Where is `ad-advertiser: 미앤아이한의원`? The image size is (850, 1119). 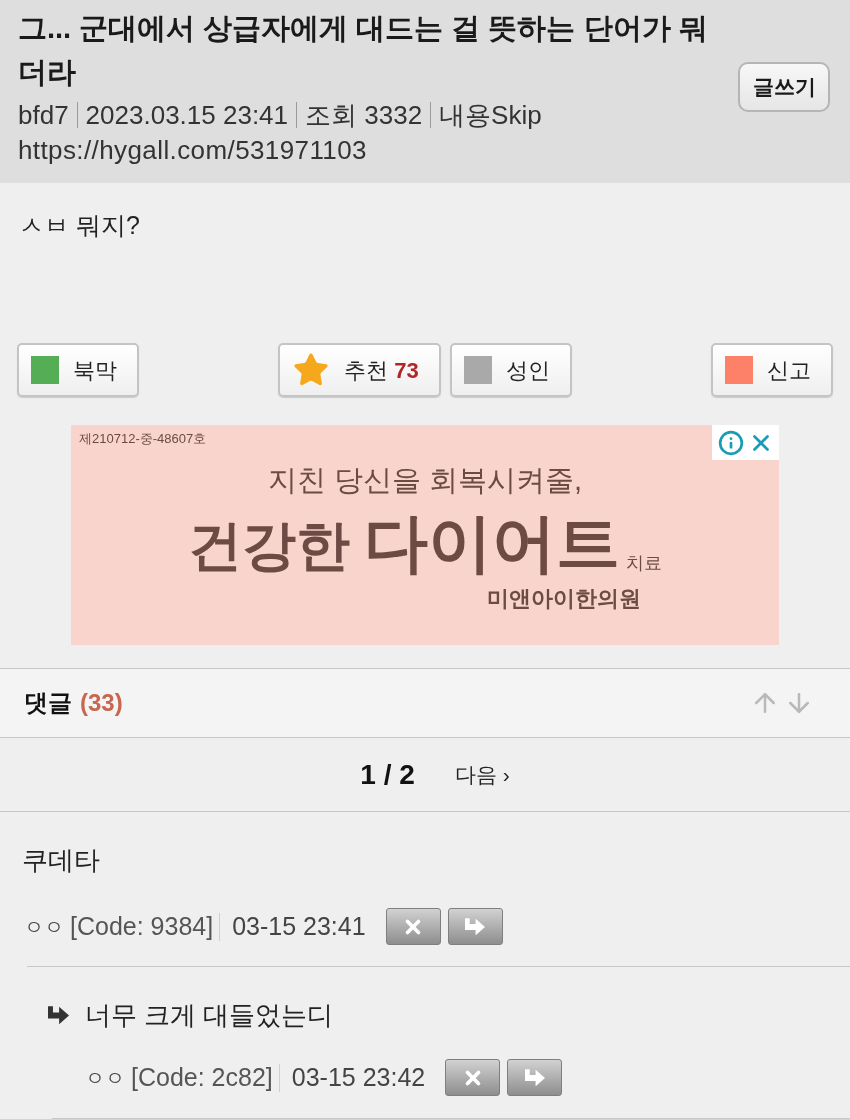 ad-advertiser: 미앤아이한의원 is located at coordinates (564, 599).